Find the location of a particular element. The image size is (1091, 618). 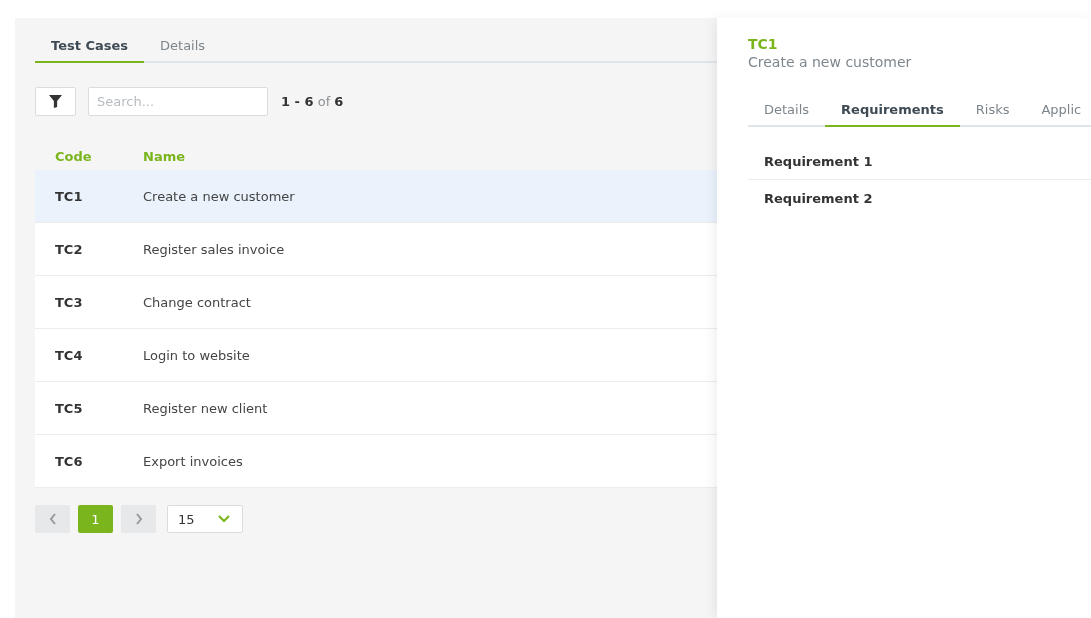

next-page-button is located at coordinates (138, 519).